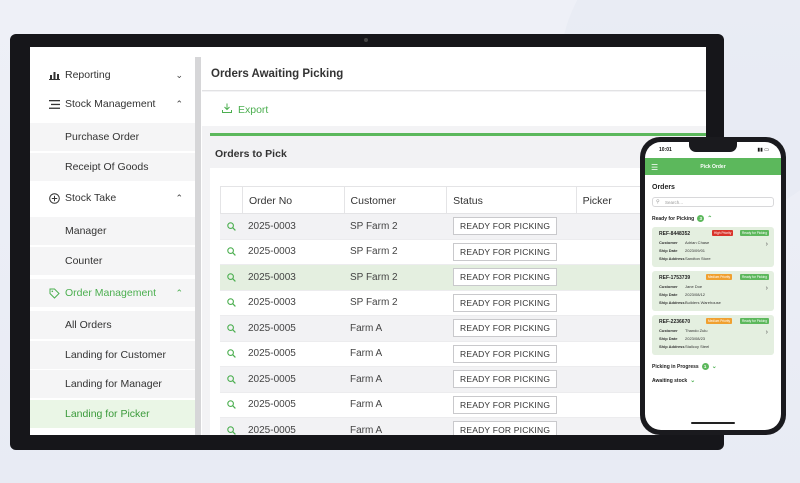 The height and width of the screenshot is (483, 800). Describe the element at coordinates (91, 198) in the screenshot. I see `sidebar-item-label: Stock Take` at that location.